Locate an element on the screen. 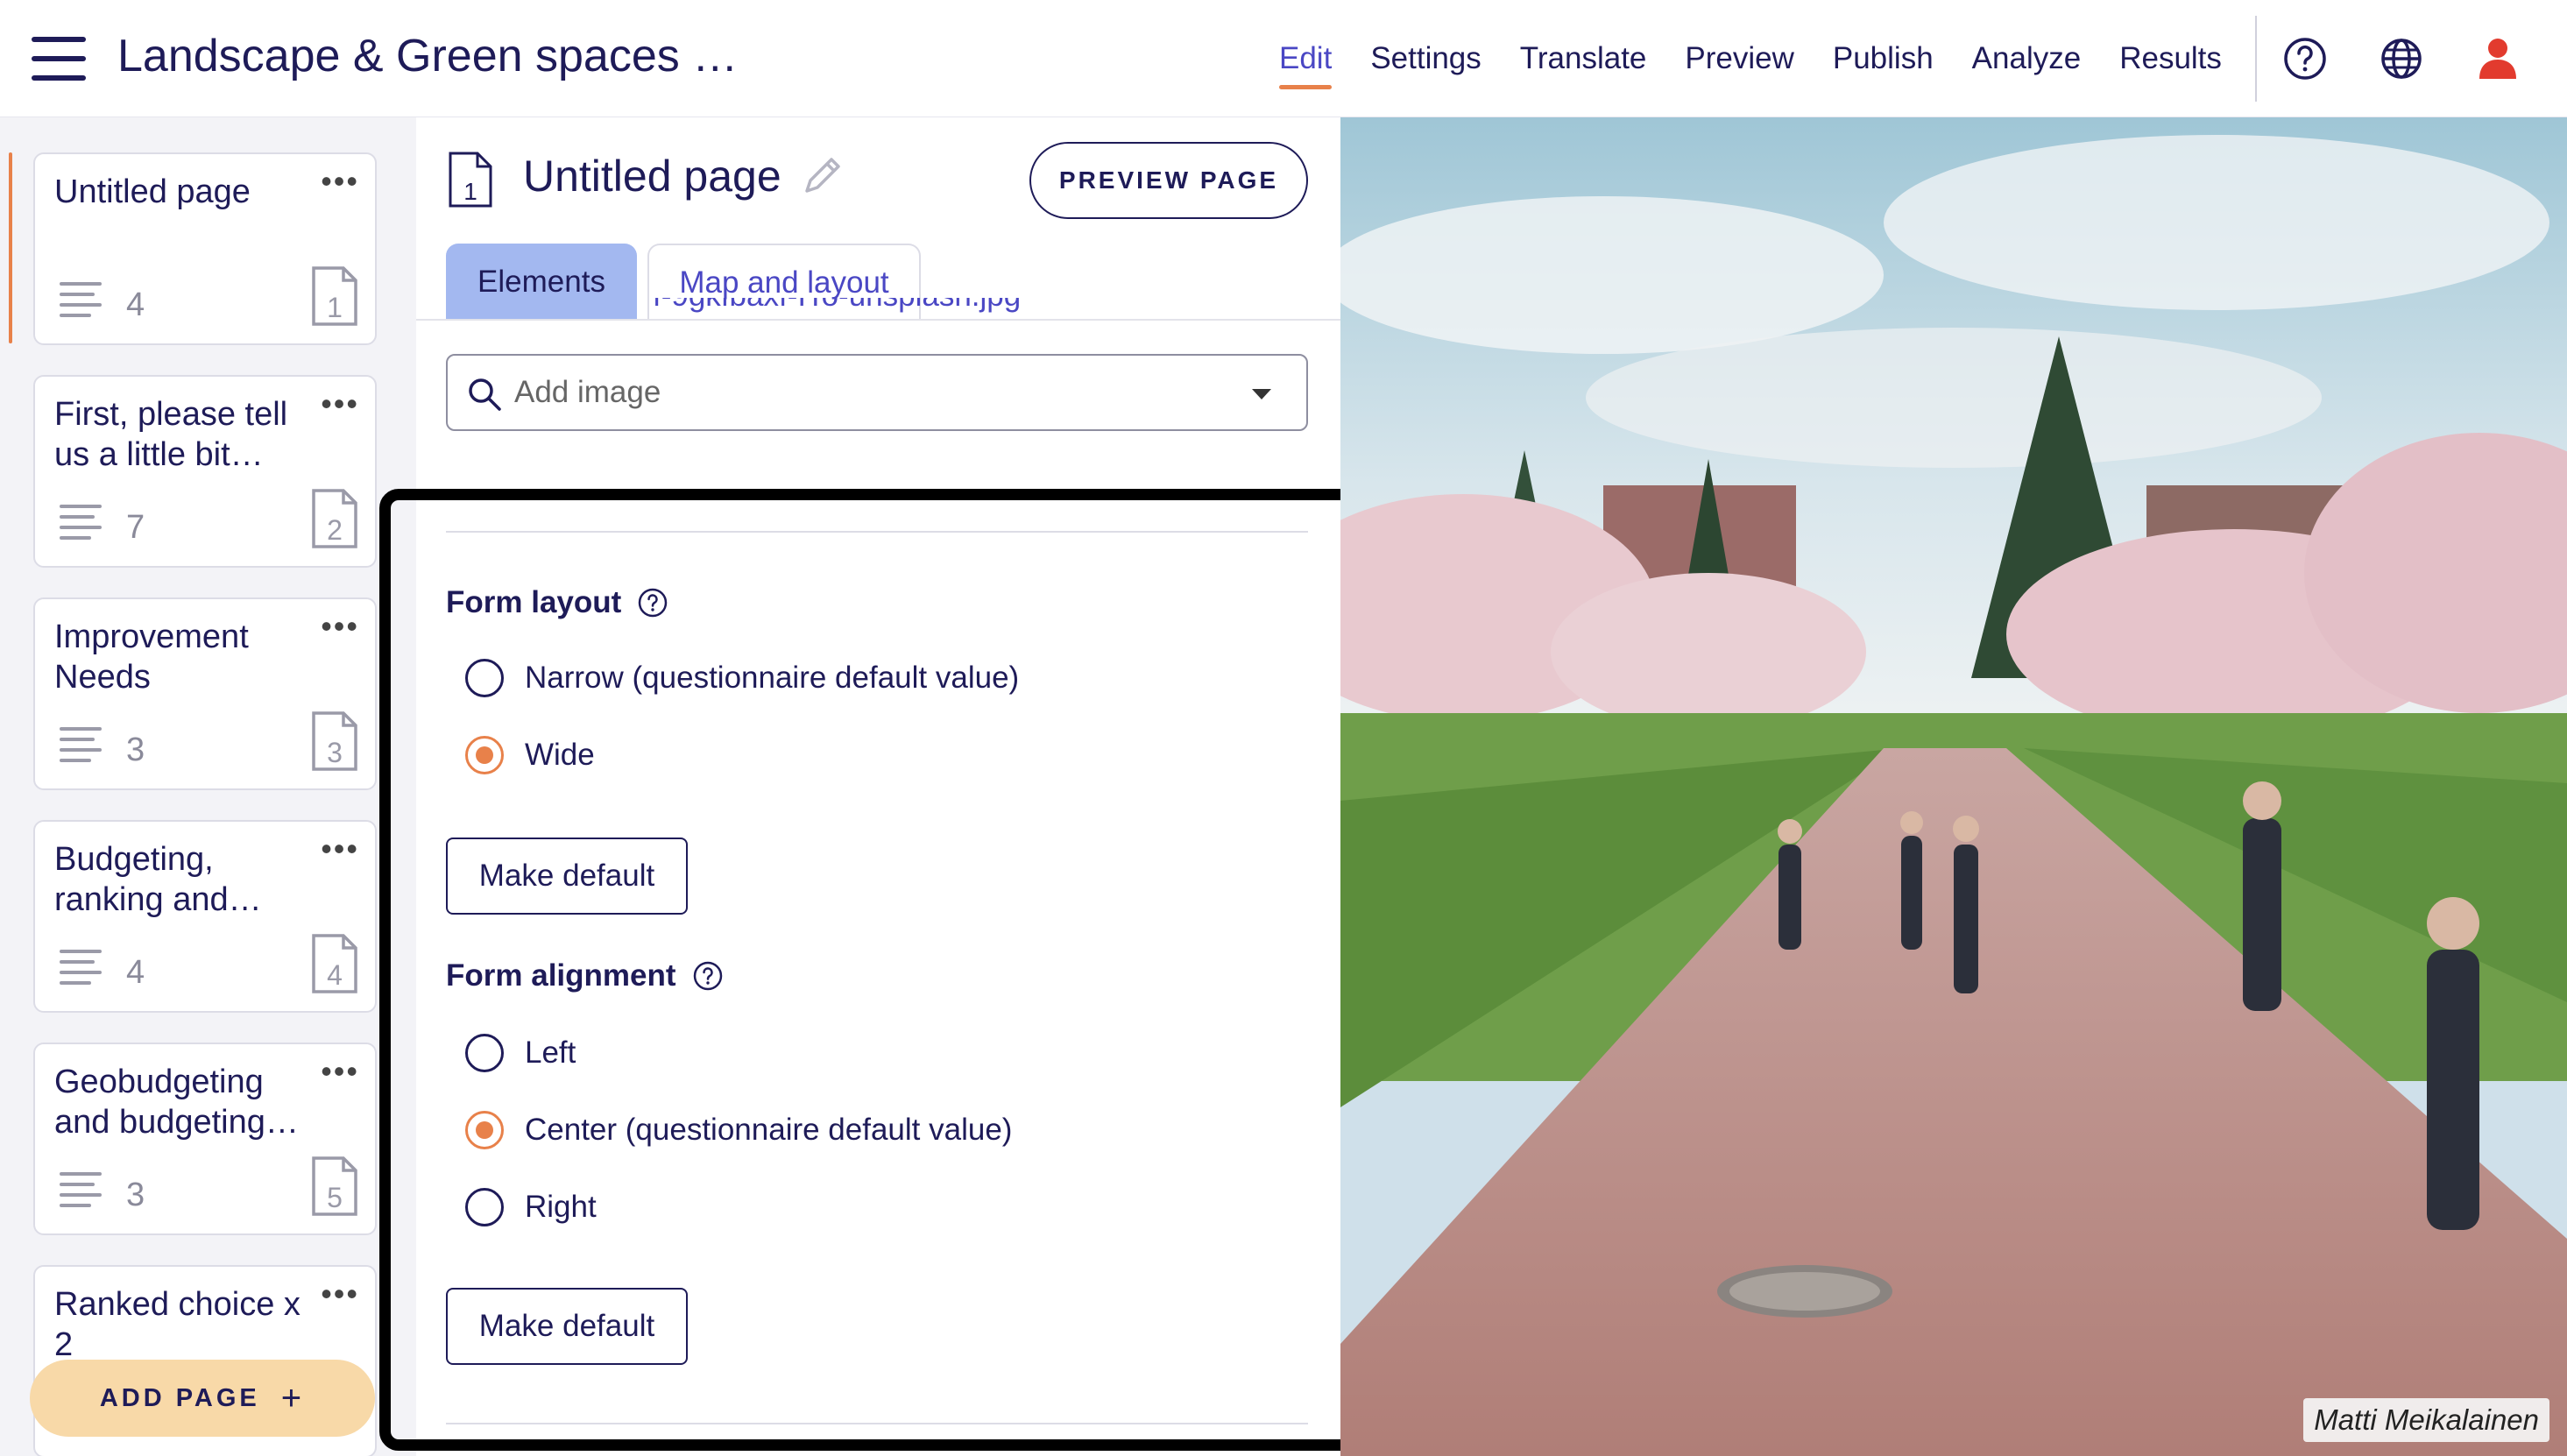 This screenshot has height=1456, width=2567. form-alignment-label: Form alignment is located at coordinates (585, 975).